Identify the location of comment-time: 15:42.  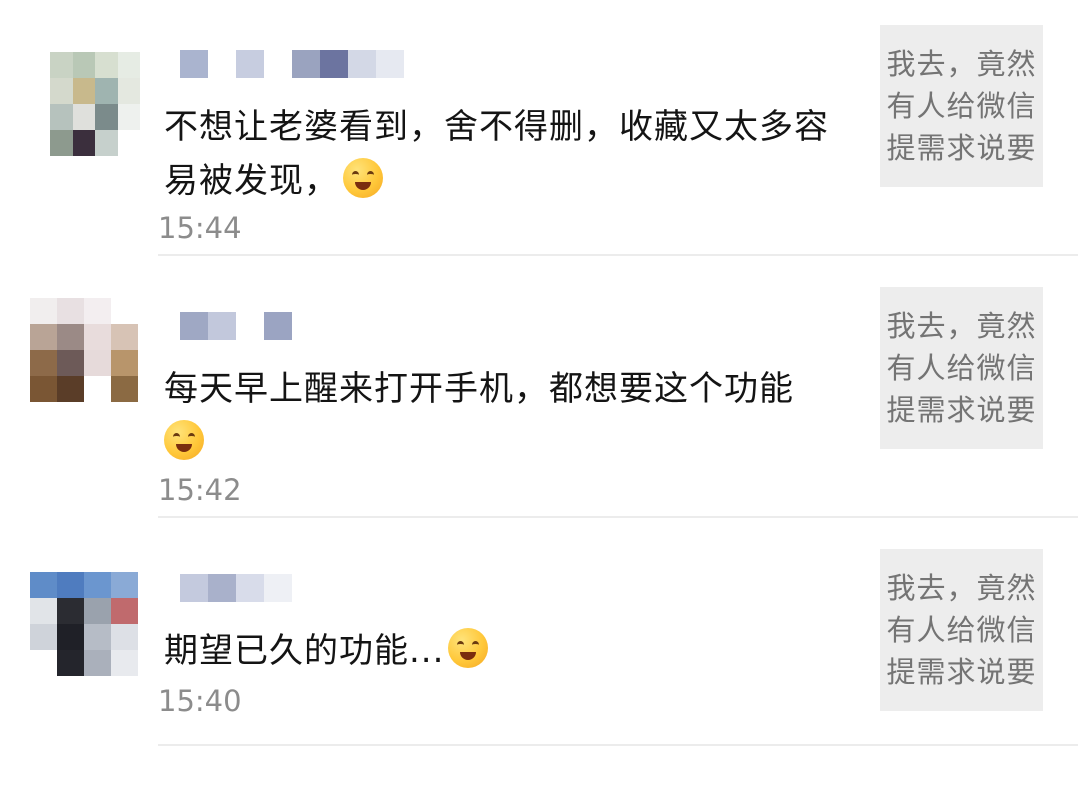
(200, 490).